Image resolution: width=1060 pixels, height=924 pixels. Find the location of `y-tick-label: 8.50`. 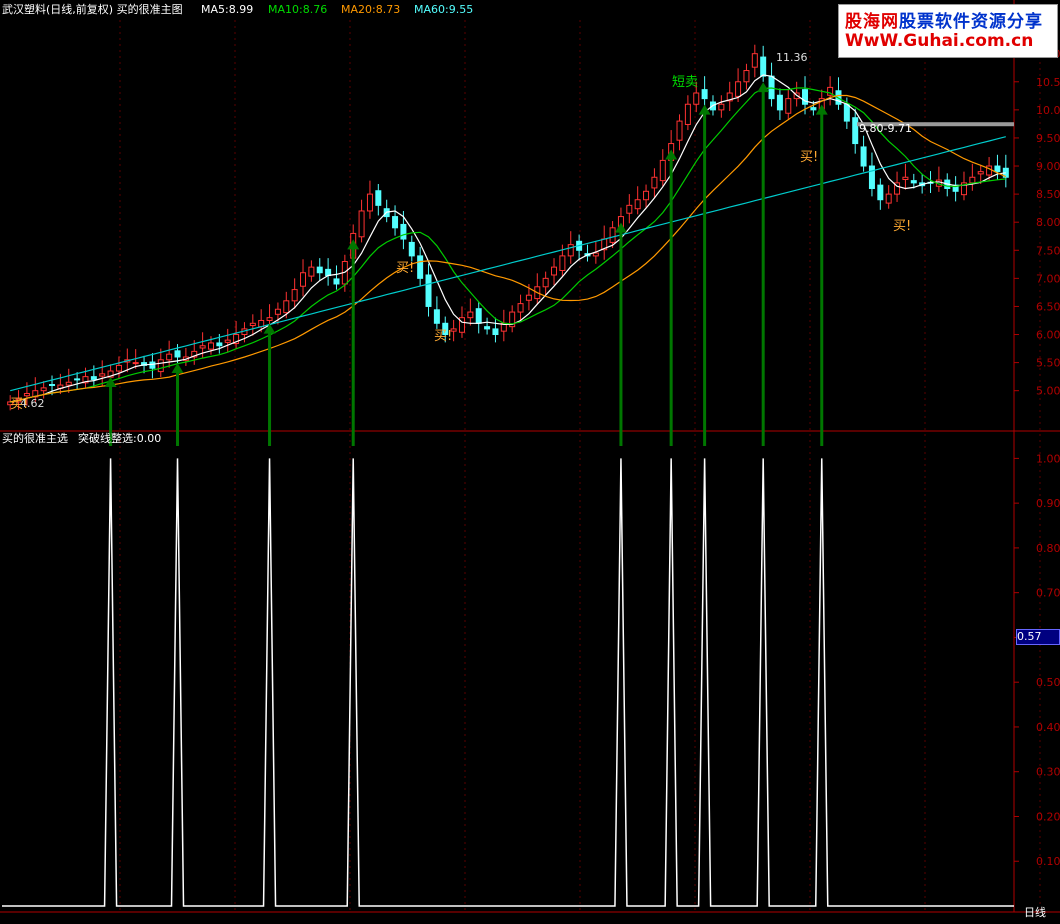

y-tick-label: 8.50 is located at coordinates (1048, 194).